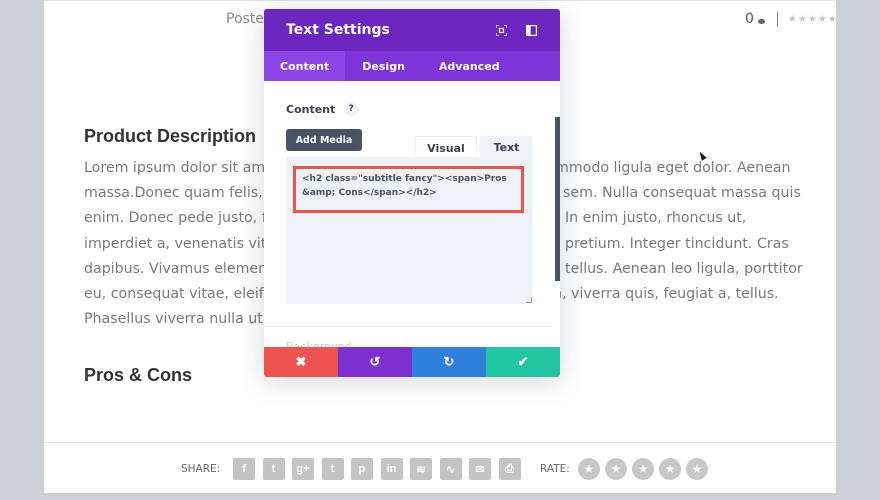  I want to click on modal-footer: ✖ ↺ ↻ ✔, so click(412, 362).